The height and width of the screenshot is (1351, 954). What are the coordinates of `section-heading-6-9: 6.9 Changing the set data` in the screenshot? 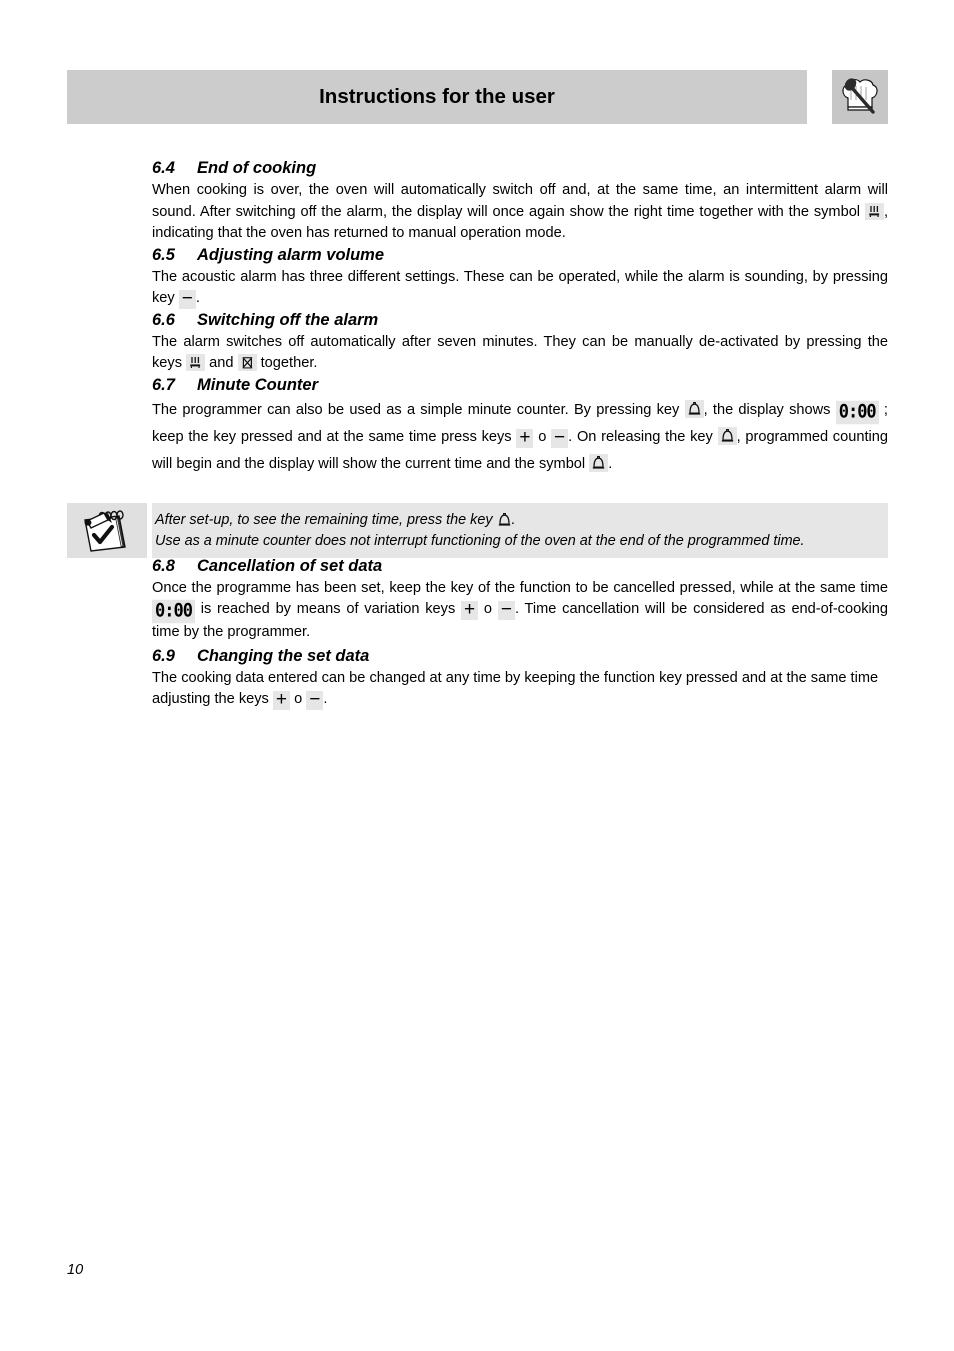 It's located at (520, 656).